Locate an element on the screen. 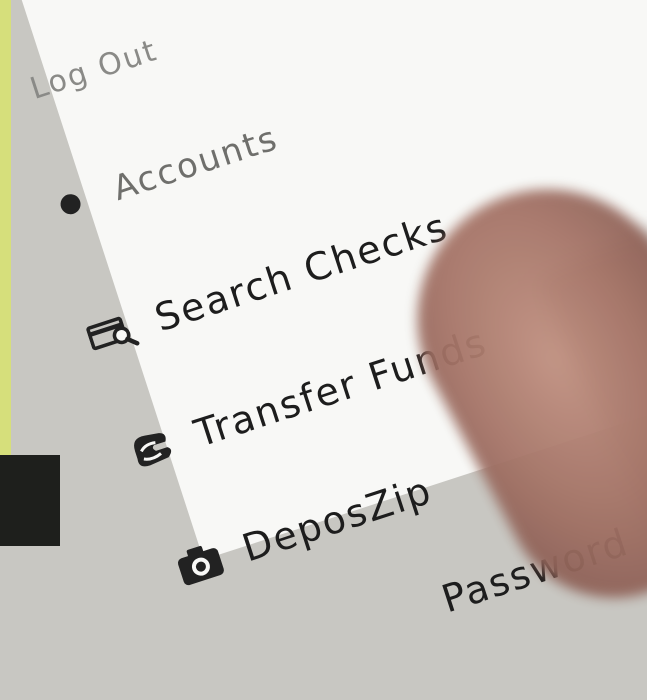 The height and width of the screenshot is (700, 647). transfer-hands-icon is located at coordinates (152, 449).